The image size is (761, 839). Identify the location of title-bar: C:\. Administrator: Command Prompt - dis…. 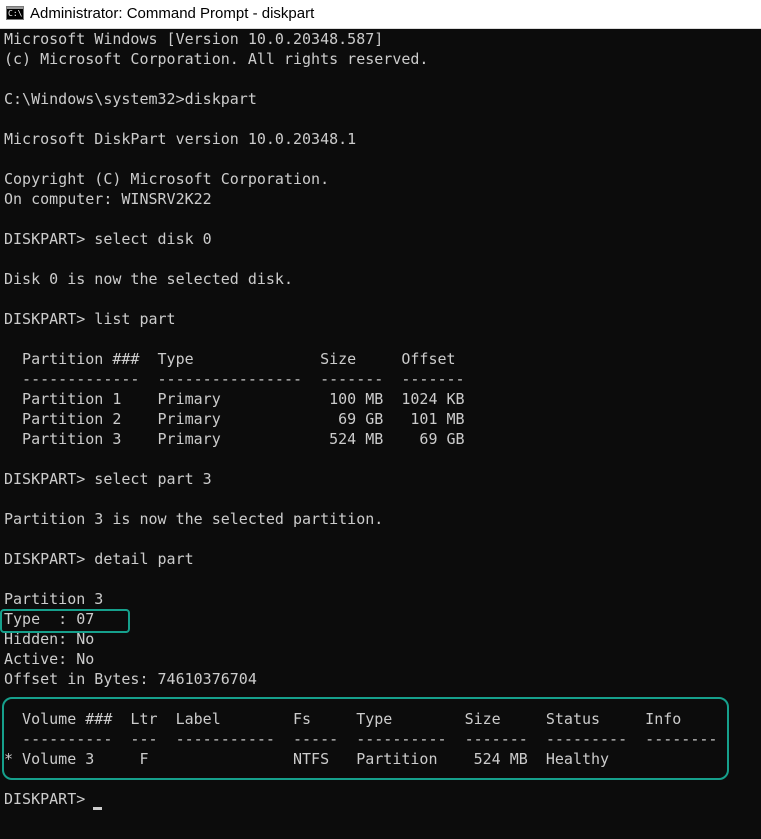
(380, 14).